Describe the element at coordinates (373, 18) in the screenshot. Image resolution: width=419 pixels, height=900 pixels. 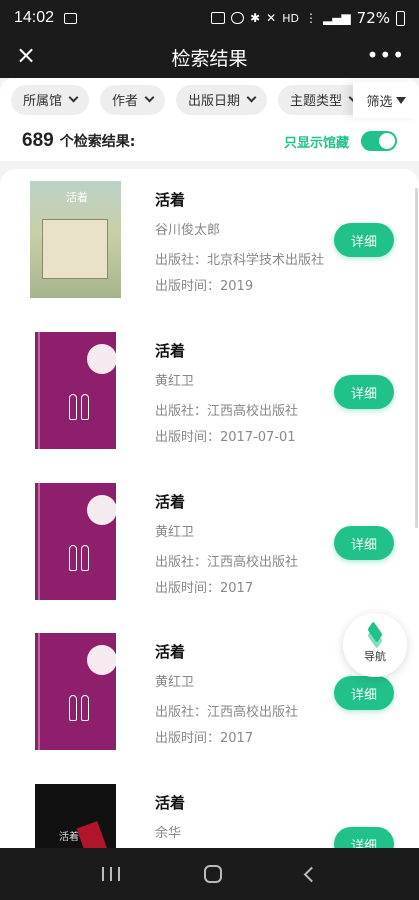
I see `battery-level: 72%` at that location.